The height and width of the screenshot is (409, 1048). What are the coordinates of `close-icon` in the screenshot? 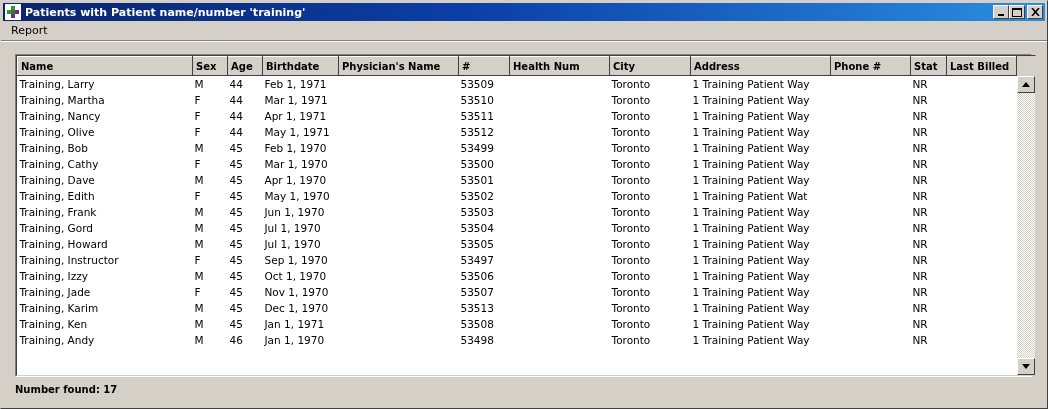 It's located at (1035, 12).